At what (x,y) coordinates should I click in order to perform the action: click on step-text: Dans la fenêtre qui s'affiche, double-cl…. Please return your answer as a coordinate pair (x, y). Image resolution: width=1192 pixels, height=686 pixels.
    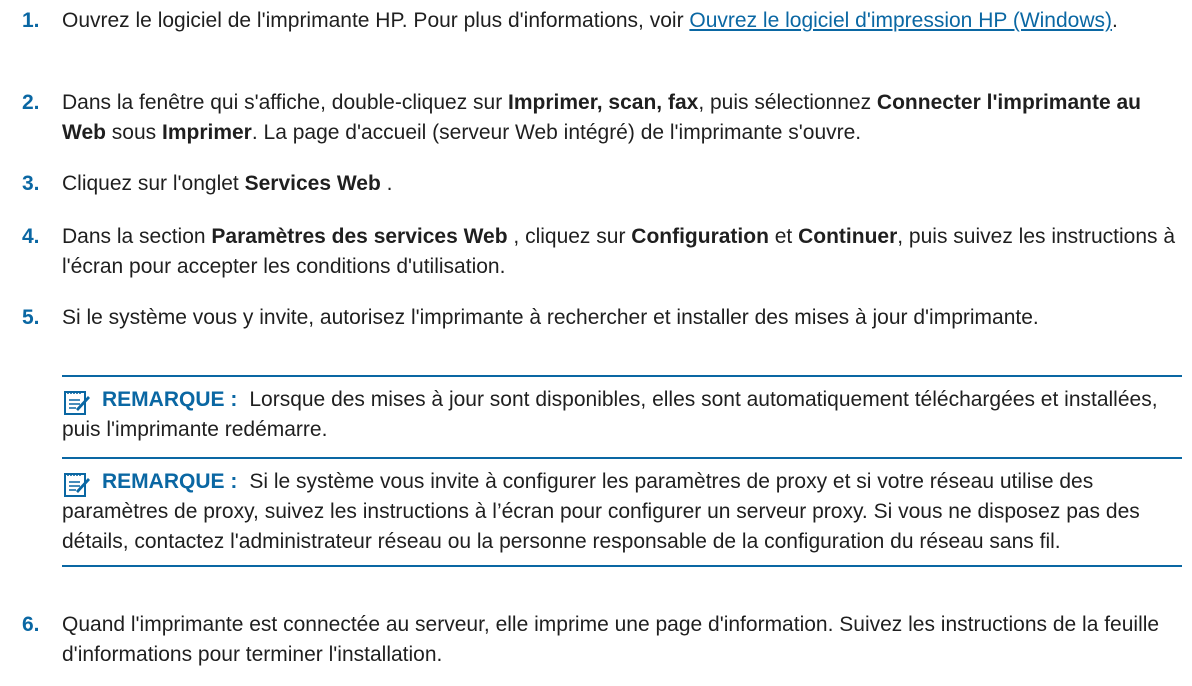
    Looking at the image, I should click on (601, 117).